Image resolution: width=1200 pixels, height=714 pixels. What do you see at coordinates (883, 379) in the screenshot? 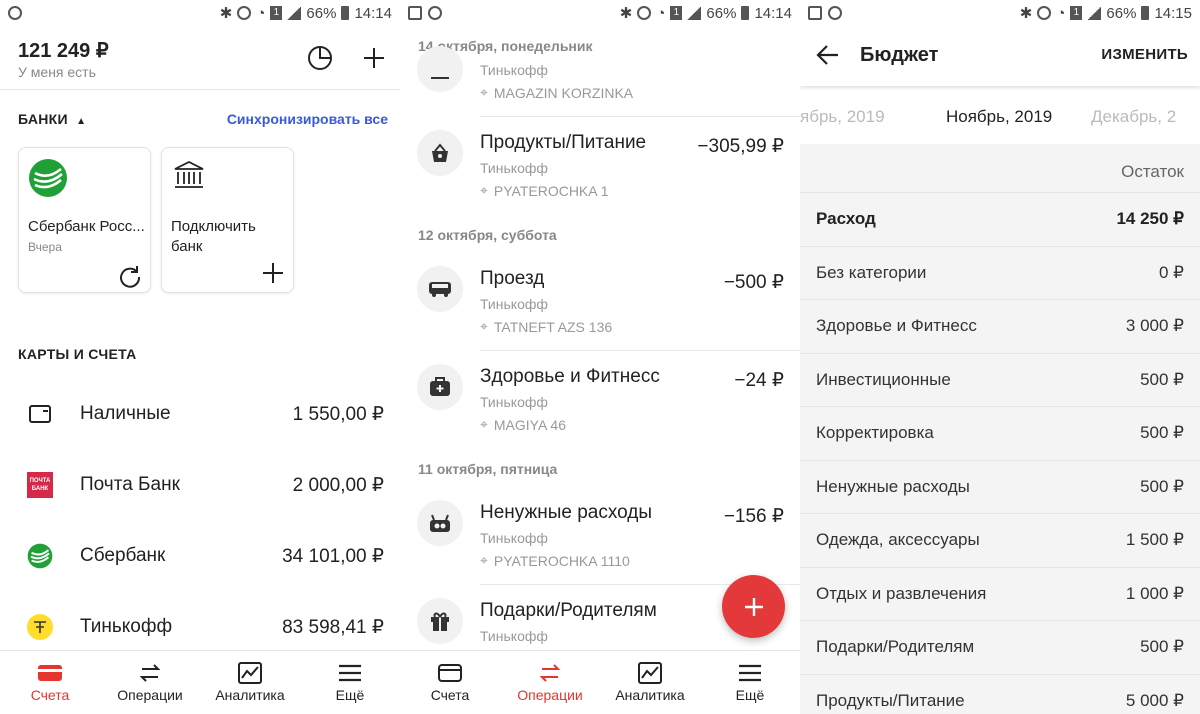
I see `budget-row-name: Инвестиционные` at bounding box center [883, 379].